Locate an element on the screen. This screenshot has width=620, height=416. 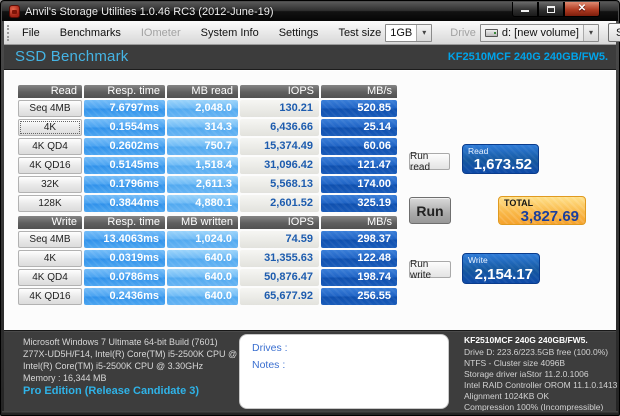
cell-resp-time: 0.1554ms is located at coordinates (124, 127).